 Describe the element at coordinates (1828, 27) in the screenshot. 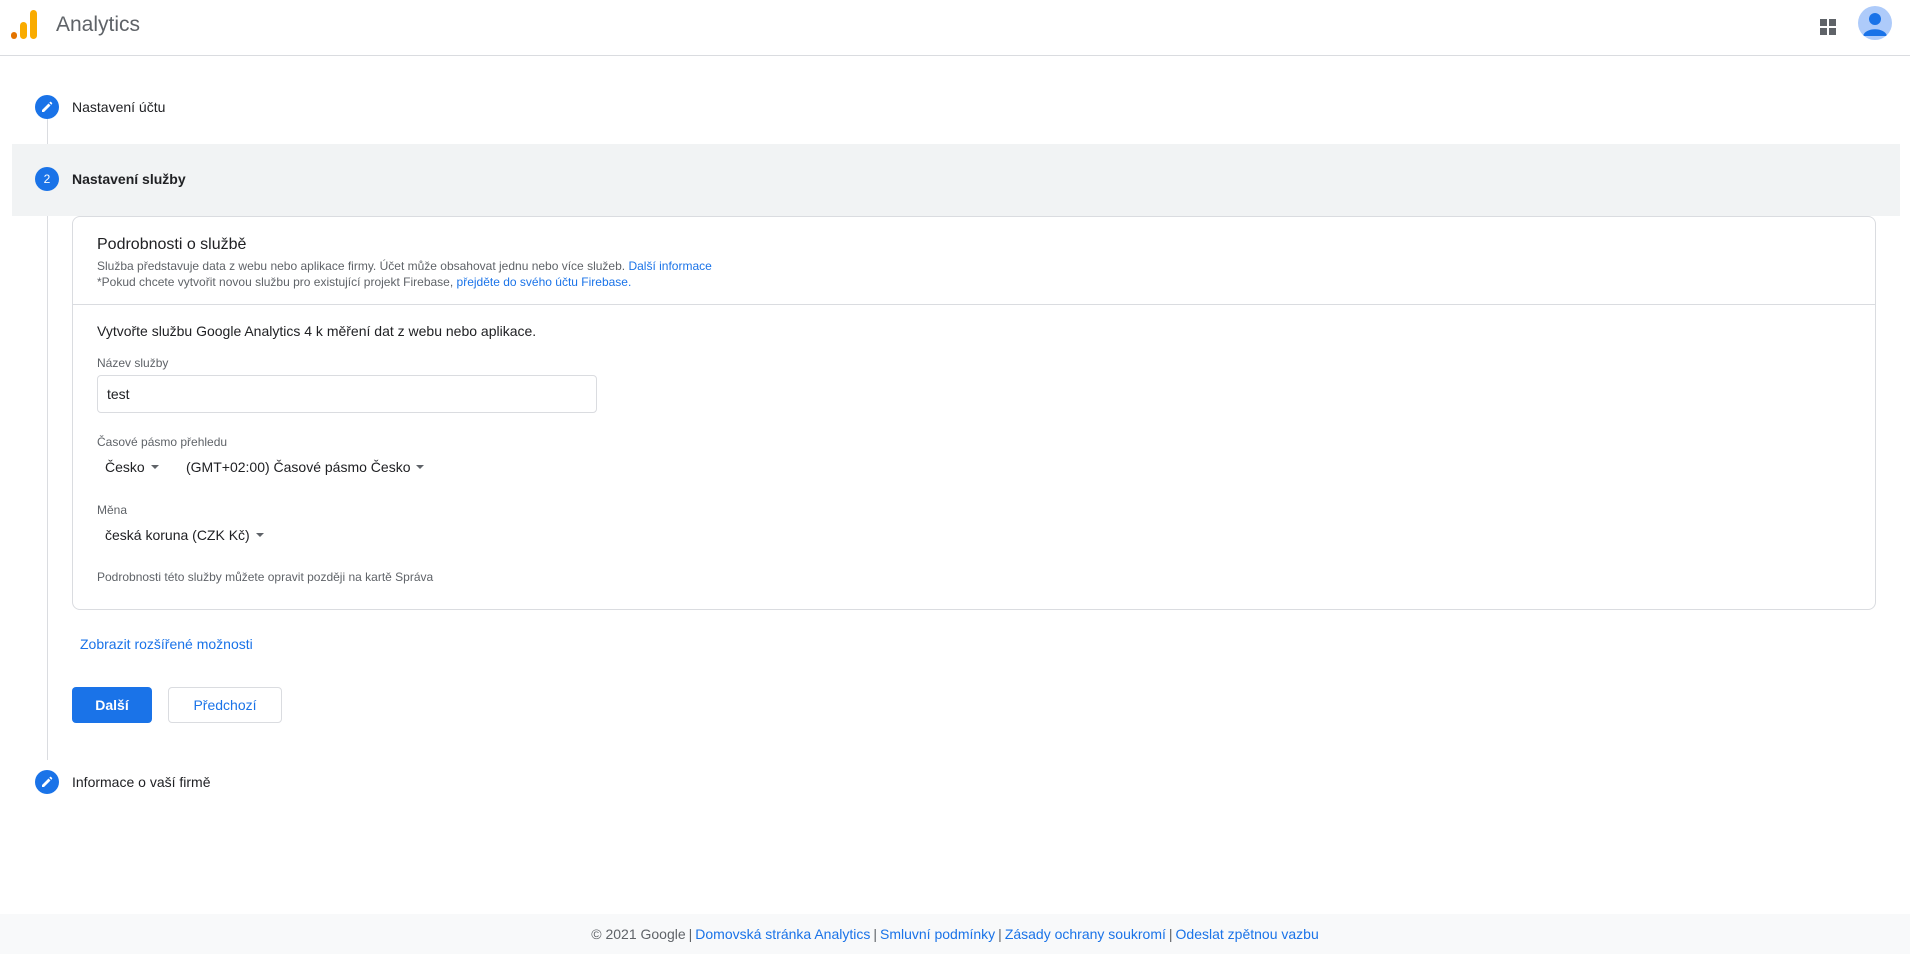

I see `apps-grid-icon` at that location.